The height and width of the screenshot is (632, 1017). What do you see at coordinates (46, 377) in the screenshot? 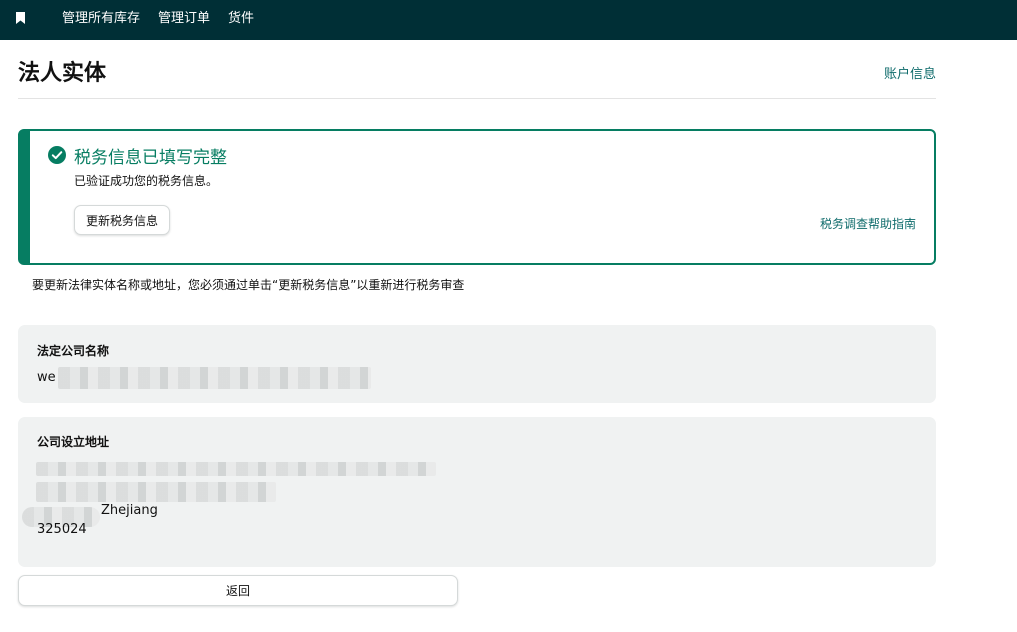
I see `company-name-value: we` at bounding box center [46, 377].